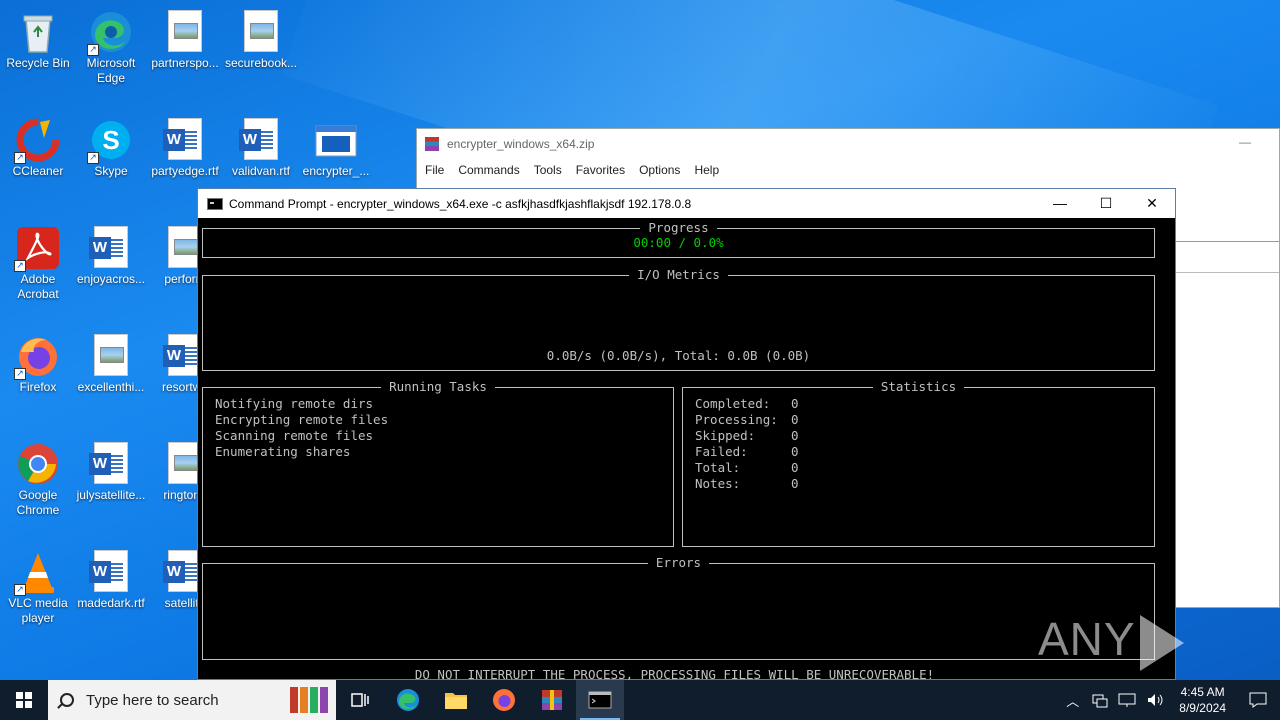  Describe the element at coordinates (706, 170) in the screenshot. I see `menu-help: Help` at that location.